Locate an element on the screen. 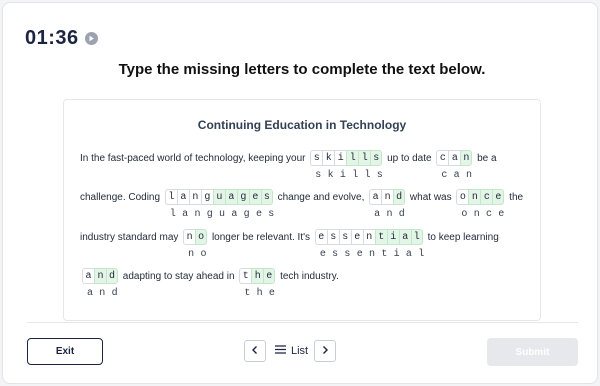  passage-text: change and evolve, is located at coordinates (321, 197).